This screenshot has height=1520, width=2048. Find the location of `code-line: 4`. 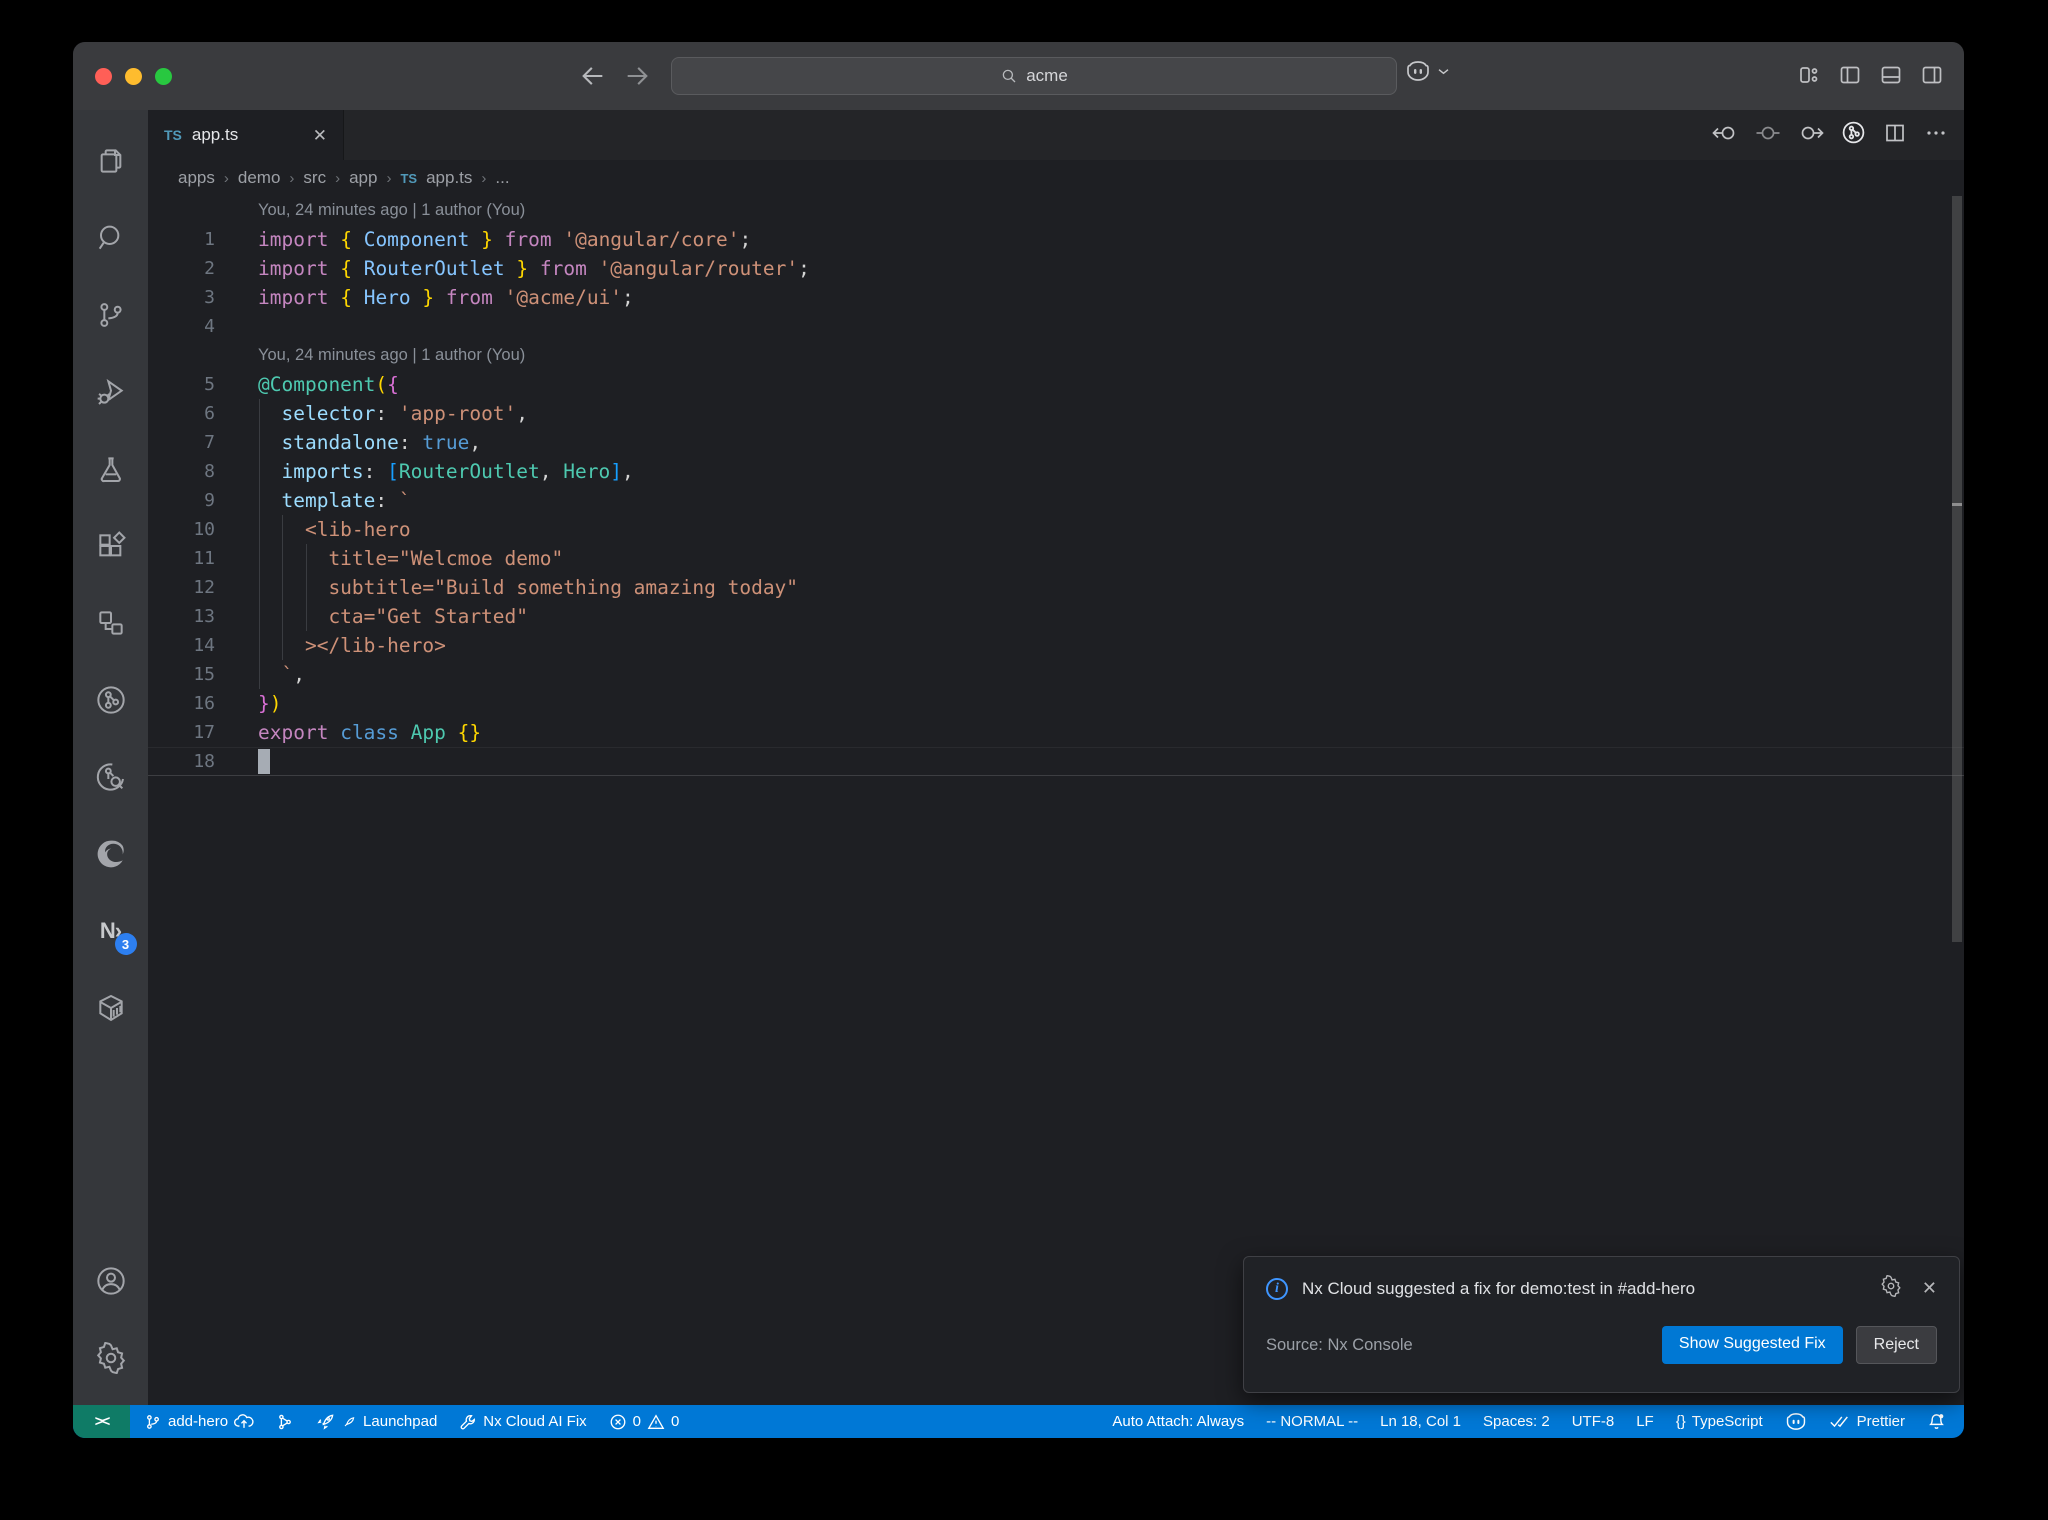

code-line: 4 is located at coordinates (1056, 326).